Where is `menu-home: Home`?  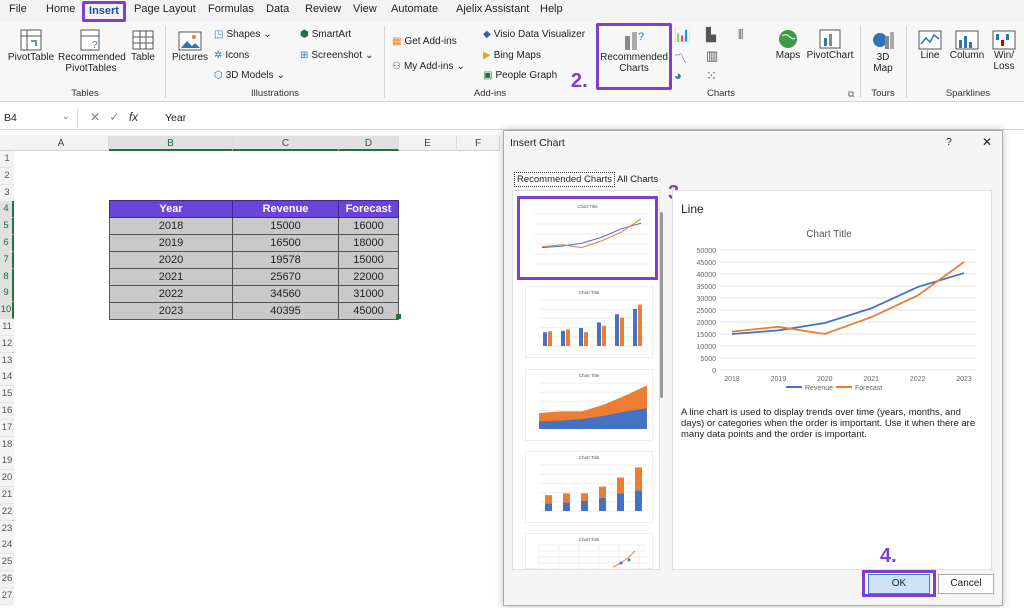
menu-home: Home is located at coordinates (60, 9).